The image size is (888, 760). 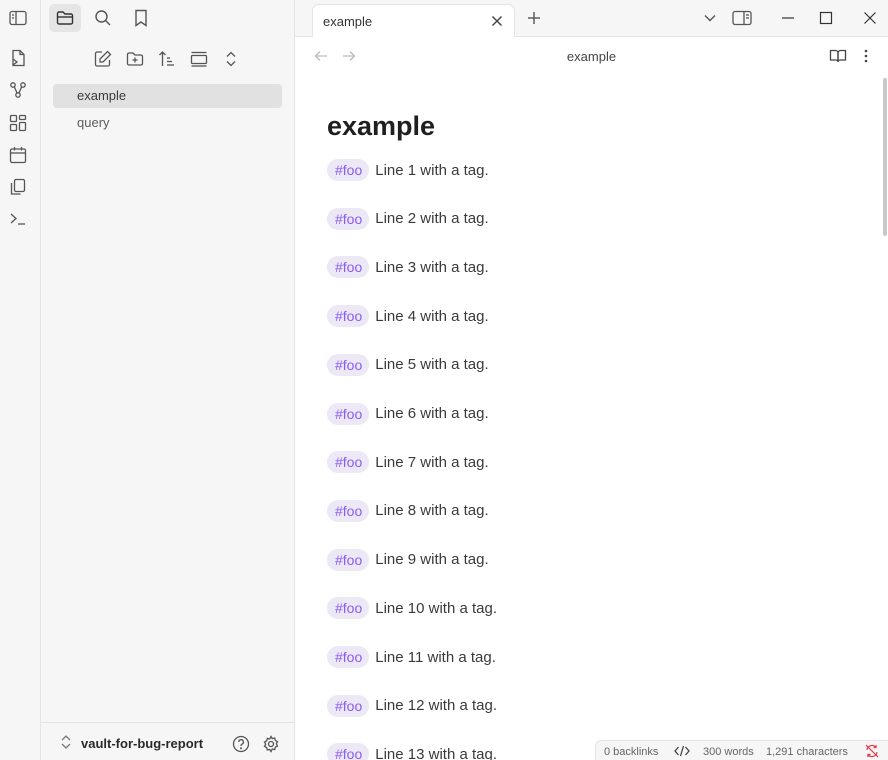 I want to click on line-text: Line 3 with a tag., so click(x=432, y=267).